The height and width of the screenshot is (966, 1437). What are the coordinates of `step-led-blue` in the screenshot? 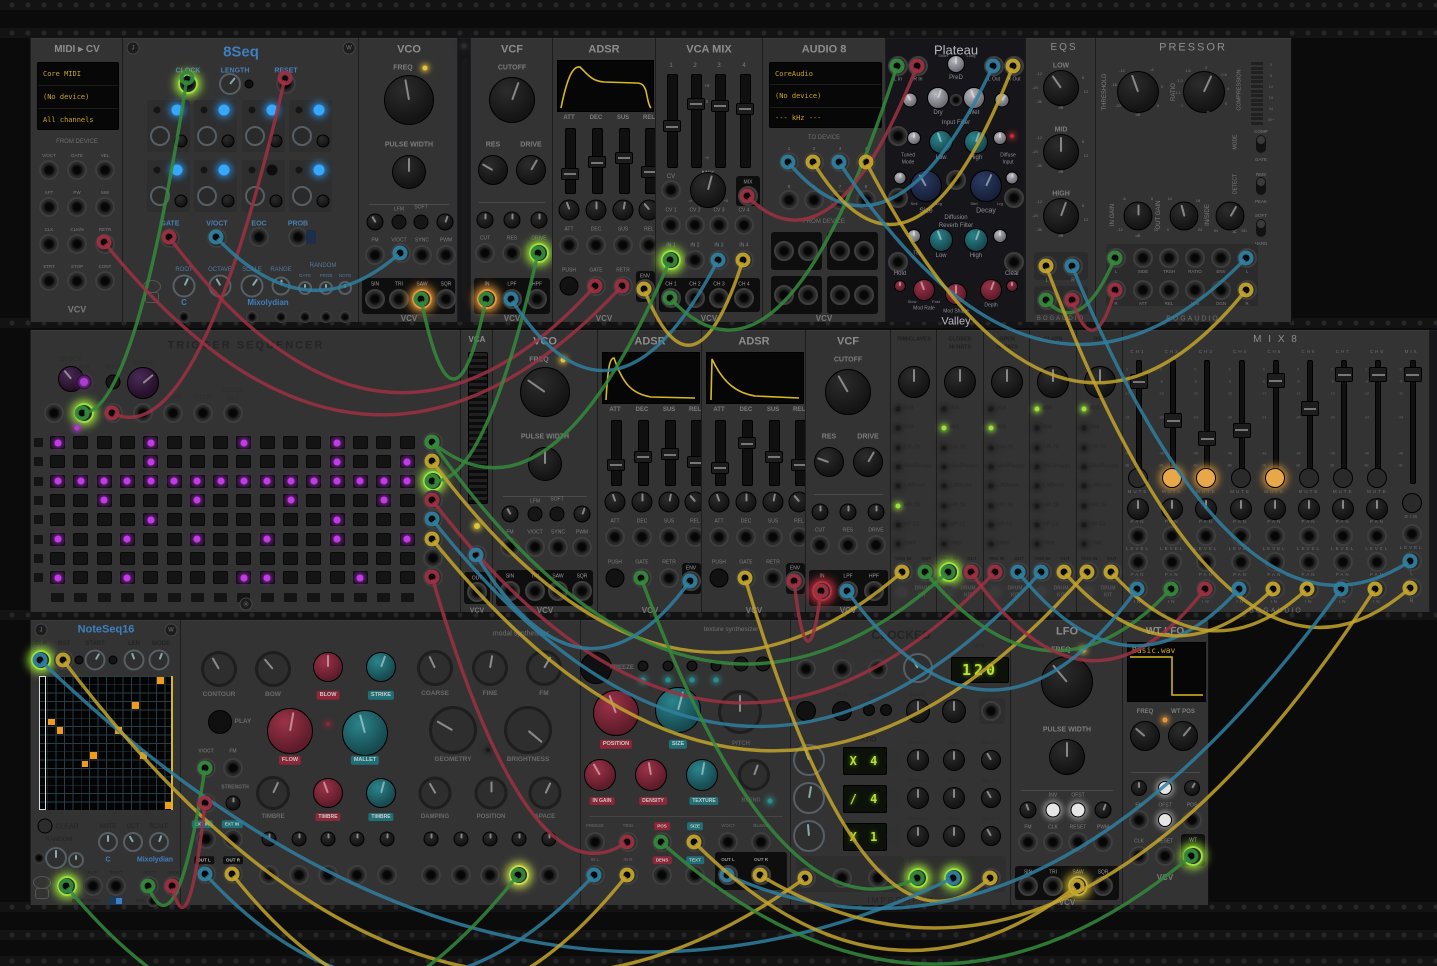 It's located at (272, 170).